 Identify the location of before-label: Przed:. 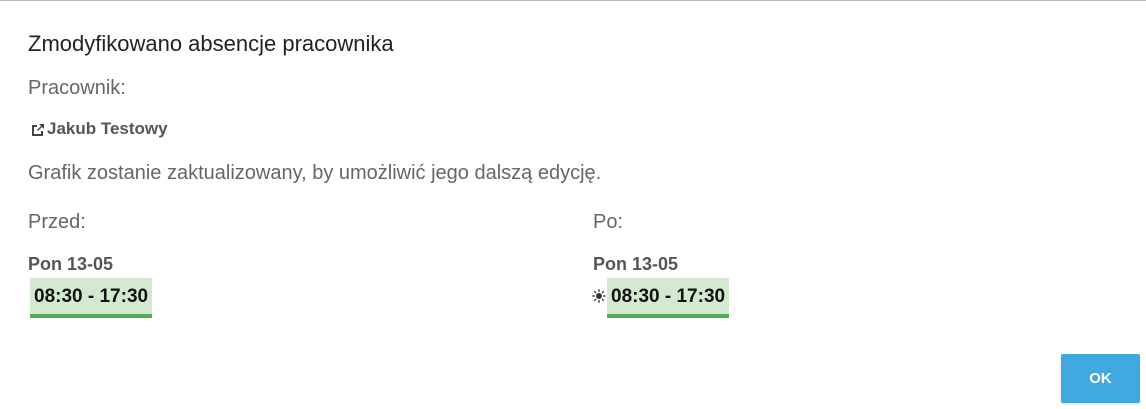
(57, 222).